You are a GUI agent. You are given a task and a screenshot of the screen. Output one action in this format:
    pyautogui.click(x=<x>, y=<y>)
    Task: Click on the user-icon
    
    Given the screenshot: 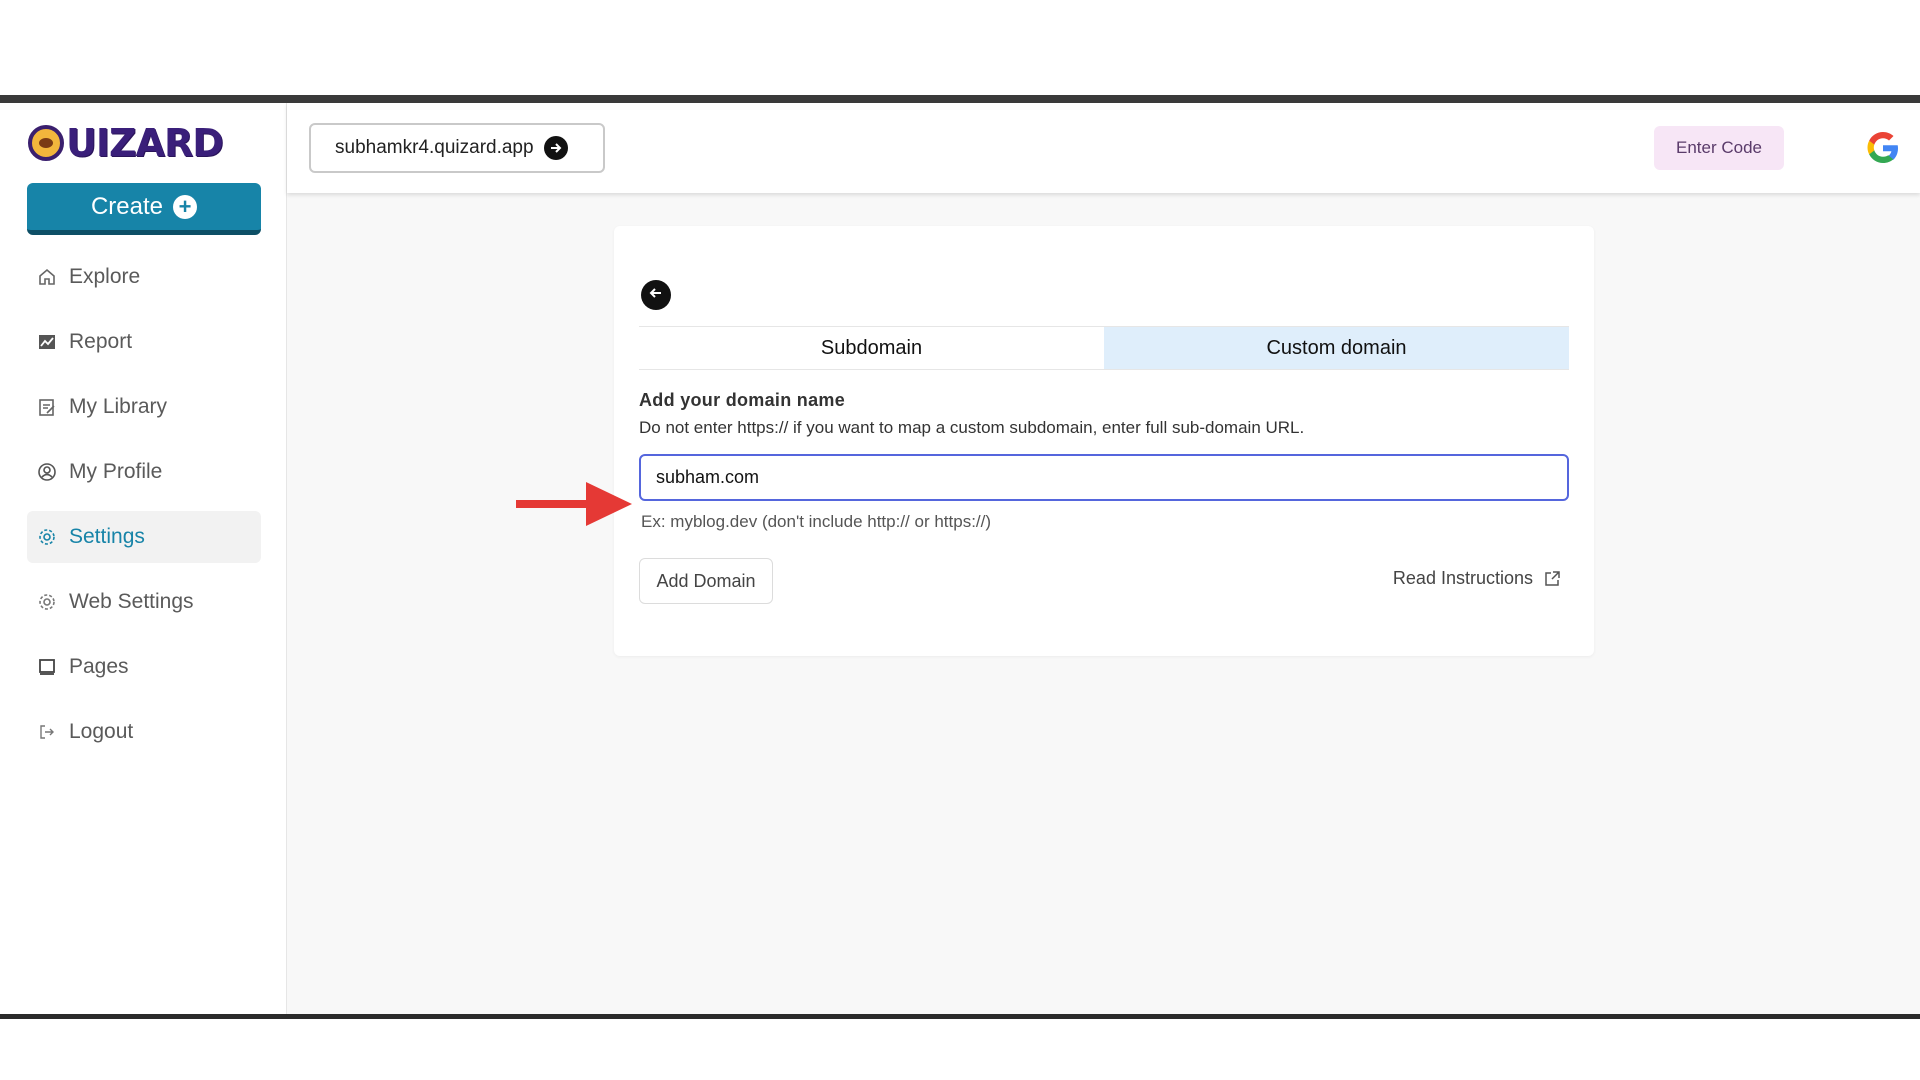 What is the action you would take?
    pyautogui.click(x=47, y=472)
    